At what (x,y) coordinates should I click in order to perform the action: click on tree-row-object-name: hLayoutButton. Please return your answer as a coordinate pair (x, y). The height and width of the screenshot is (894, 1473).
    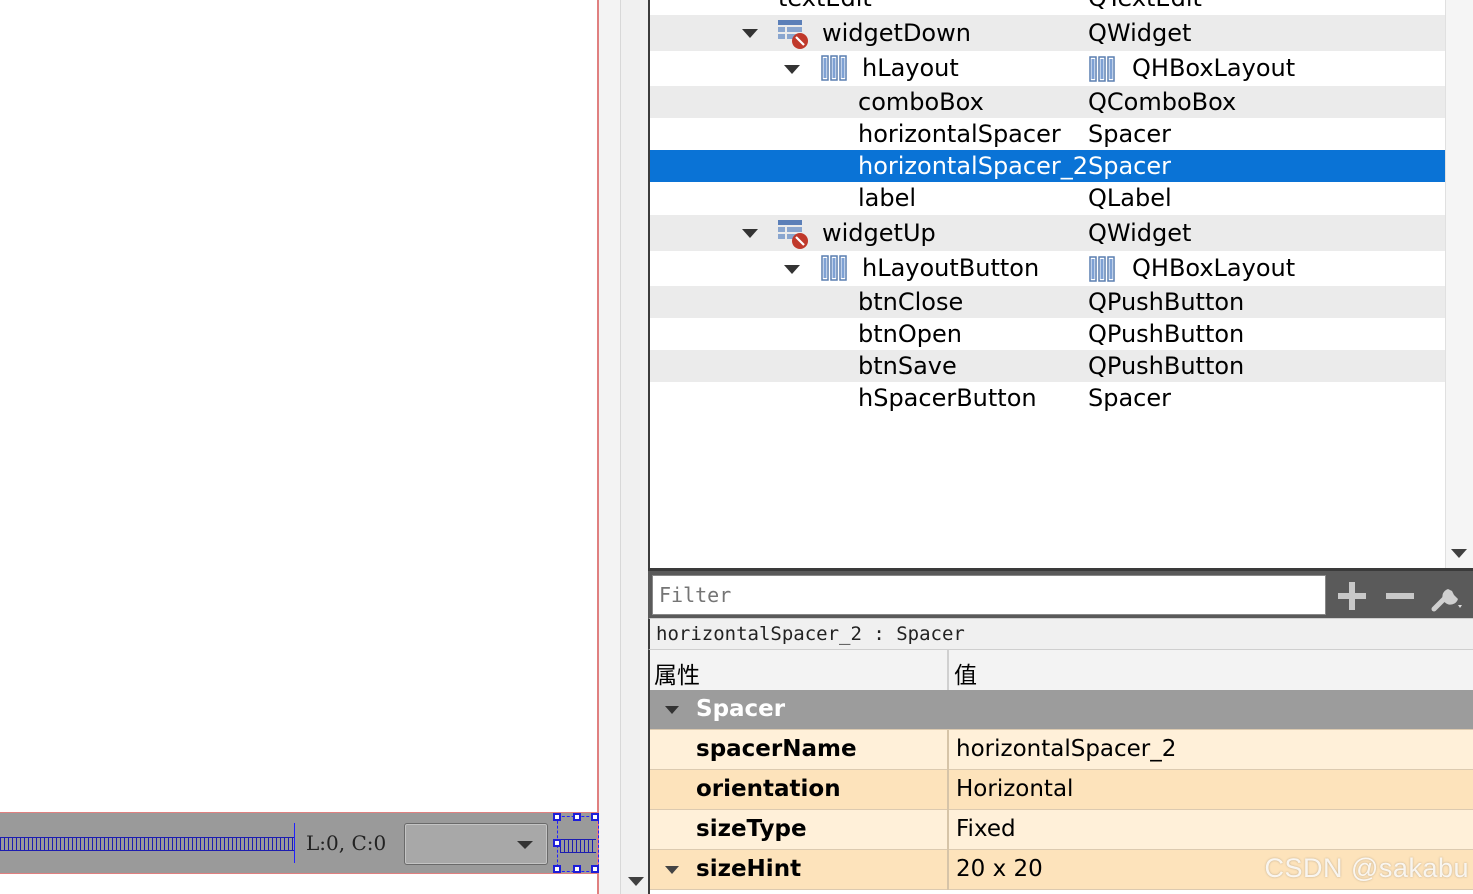
    Looking at the image, I should click on (951, 268).